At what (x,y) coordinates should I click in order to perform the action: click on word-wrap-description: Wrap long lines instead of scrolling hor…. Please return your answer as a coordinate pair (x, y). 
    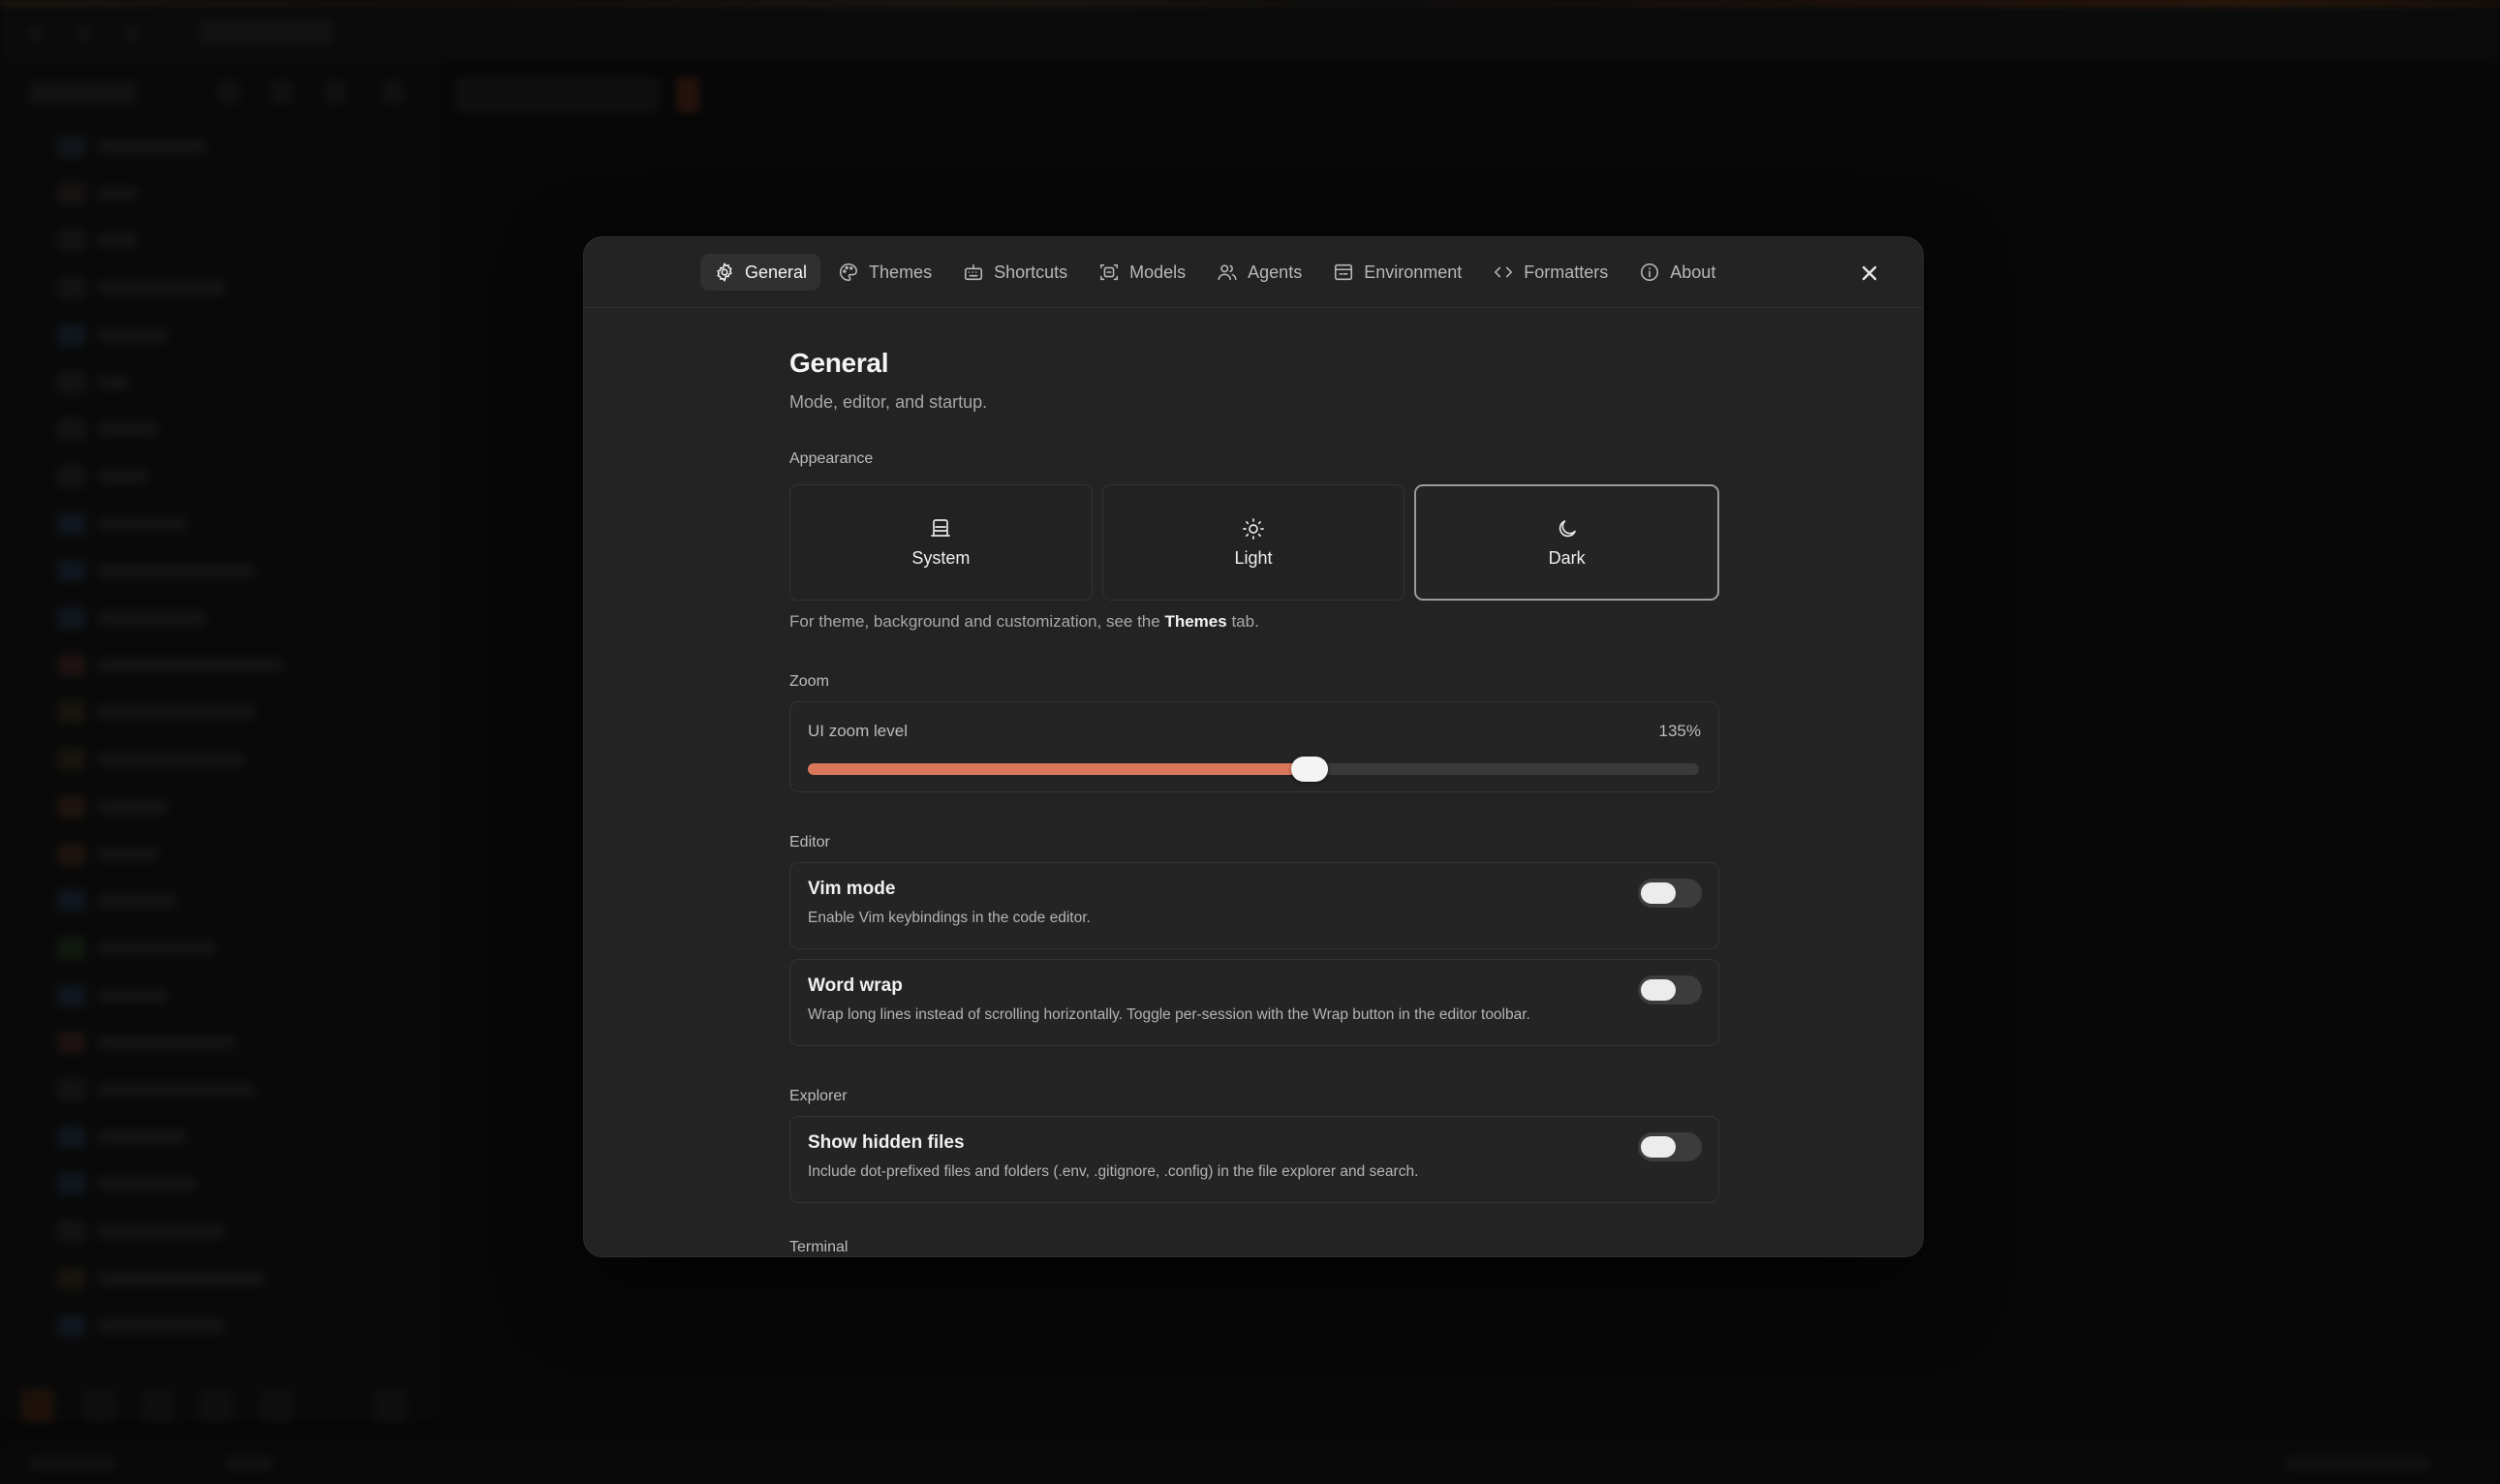
    Looking at the image, I should click on (1169, 1014).